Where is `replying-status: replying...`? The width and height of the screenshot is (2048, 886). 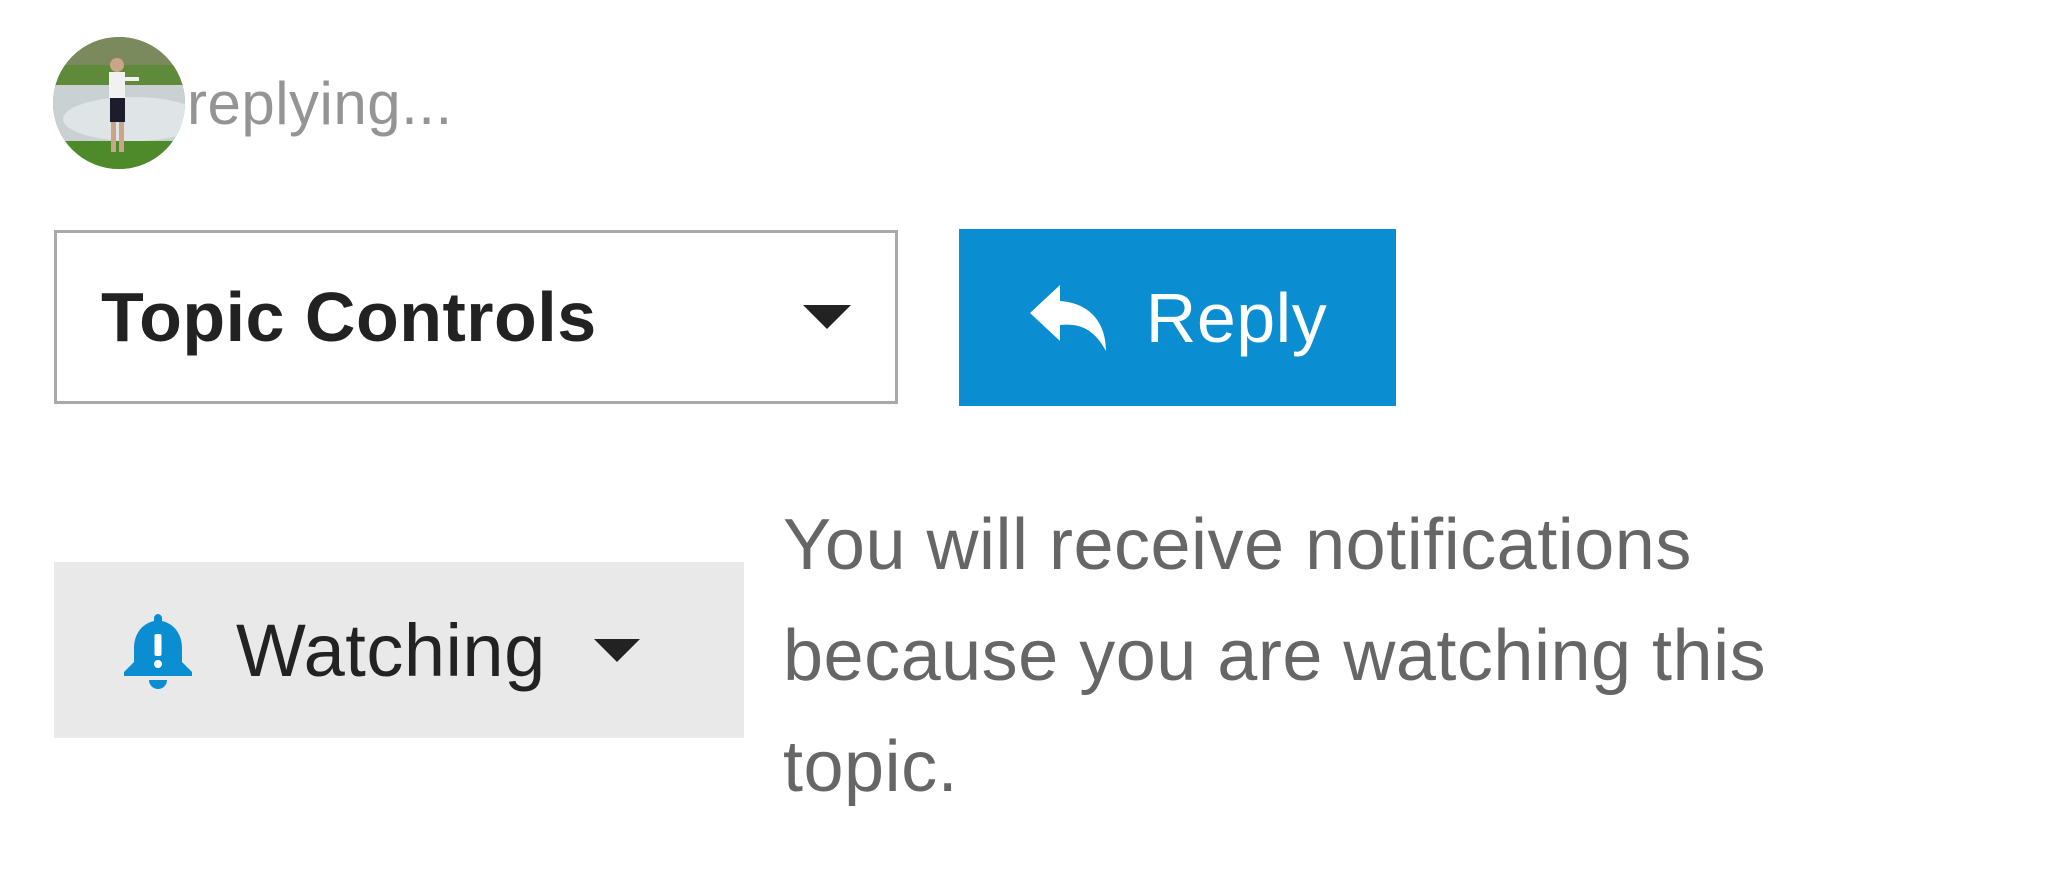
replying-status: replying... is located at coordinates (320, 103).